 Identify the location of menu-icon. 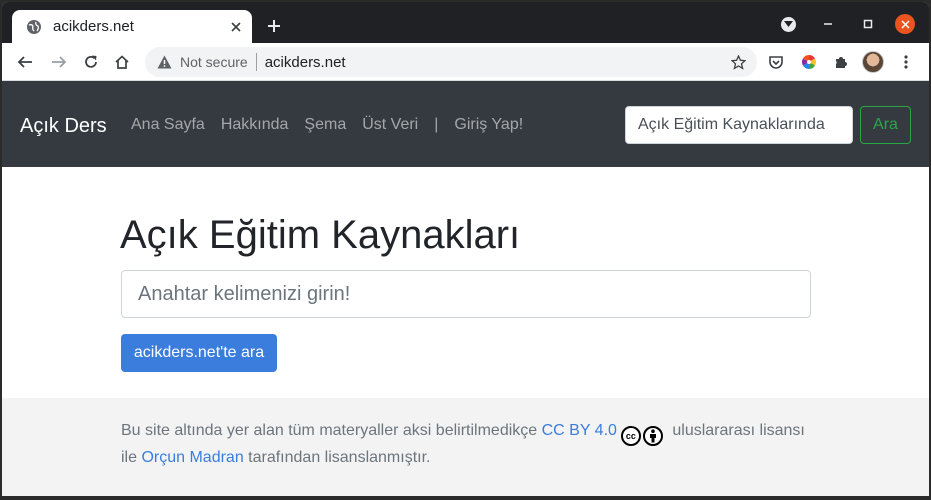
(906, 62).